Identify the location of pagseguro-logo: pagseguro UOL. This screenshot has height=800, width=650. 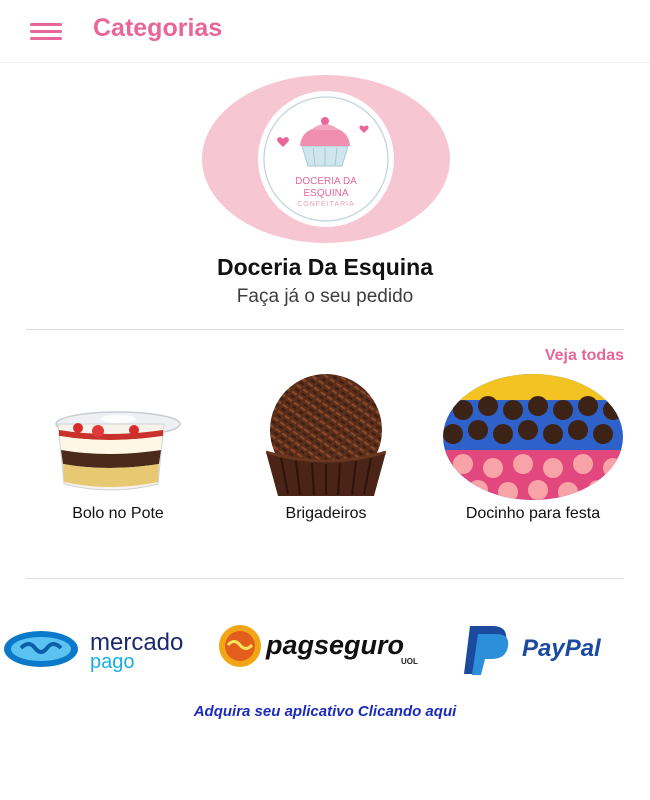
(318, 646).